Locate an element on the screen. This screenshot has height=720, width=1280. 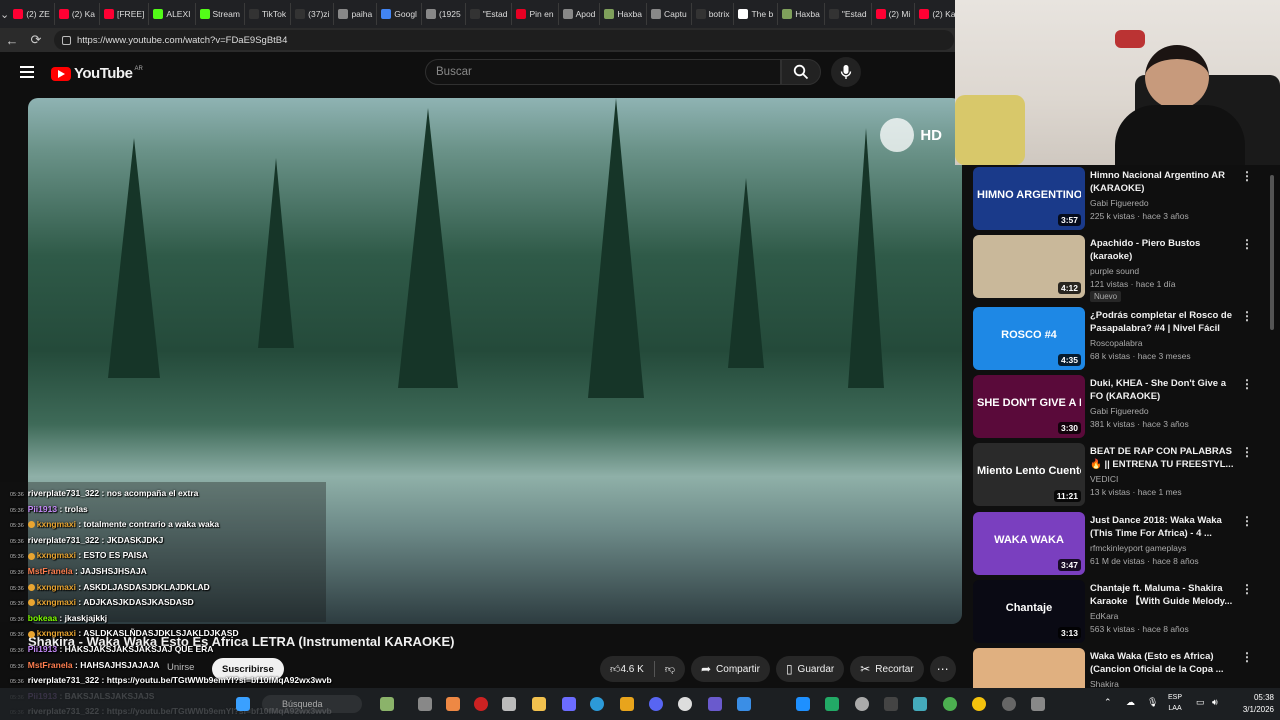
recommendation-channel: Roscopalabra is located at coordinates (1116, 343).